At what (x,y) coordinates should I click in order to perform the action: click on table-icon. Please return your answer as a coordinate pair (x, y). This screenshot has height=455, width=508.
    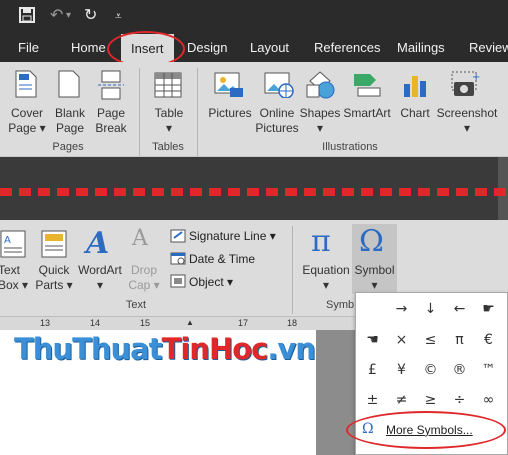
    Looking at the image, I should click on (168, 86).